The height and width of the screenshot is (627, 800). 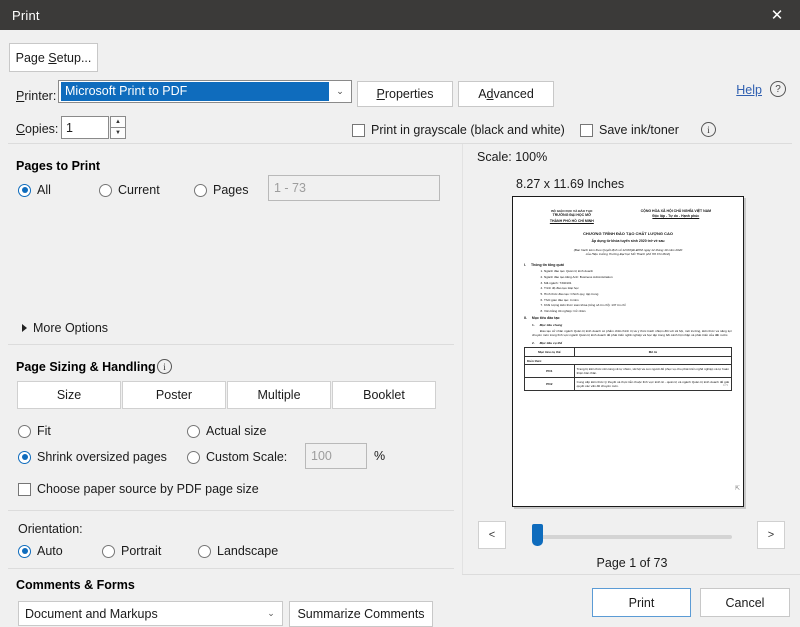 I want to click on help-link: Help, so click(x=749, y=90).